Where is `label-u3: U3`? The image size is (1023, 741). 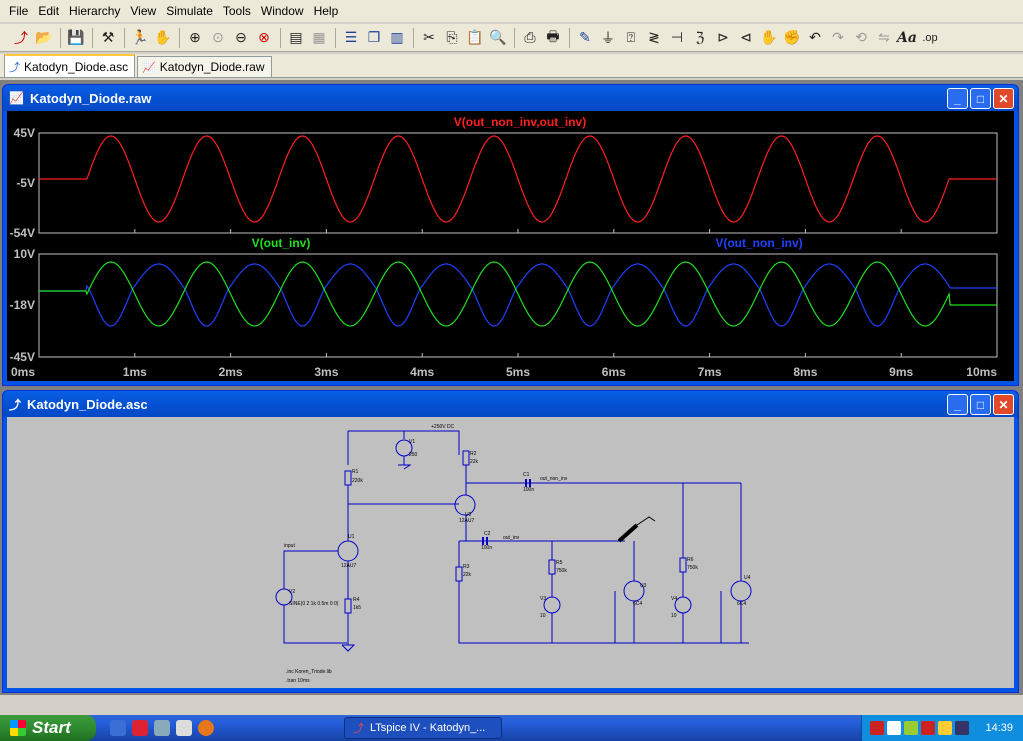 label-u3: U3 is located at coordinates (643, 586).